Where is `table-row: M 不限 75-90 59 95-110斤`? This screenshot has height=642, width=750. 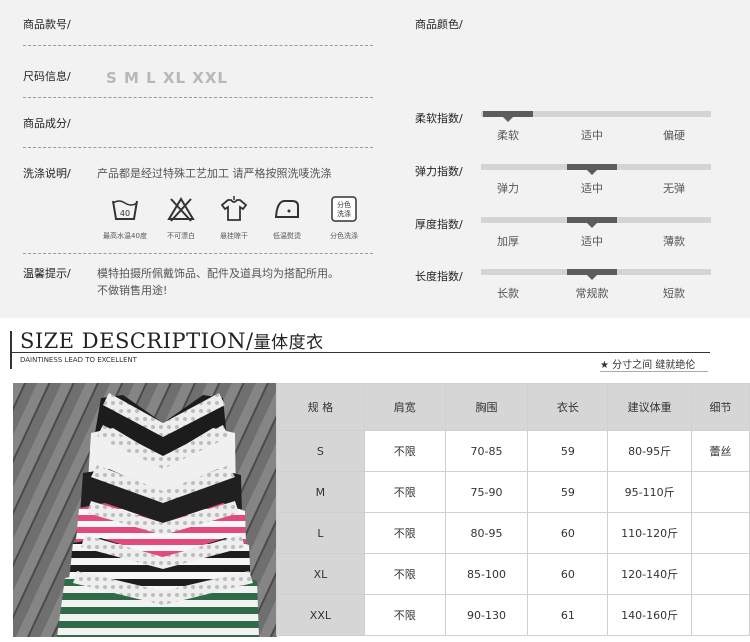 table-row: M 不限 75-90 59 95-110斤 is located at coordinates (513, 492).